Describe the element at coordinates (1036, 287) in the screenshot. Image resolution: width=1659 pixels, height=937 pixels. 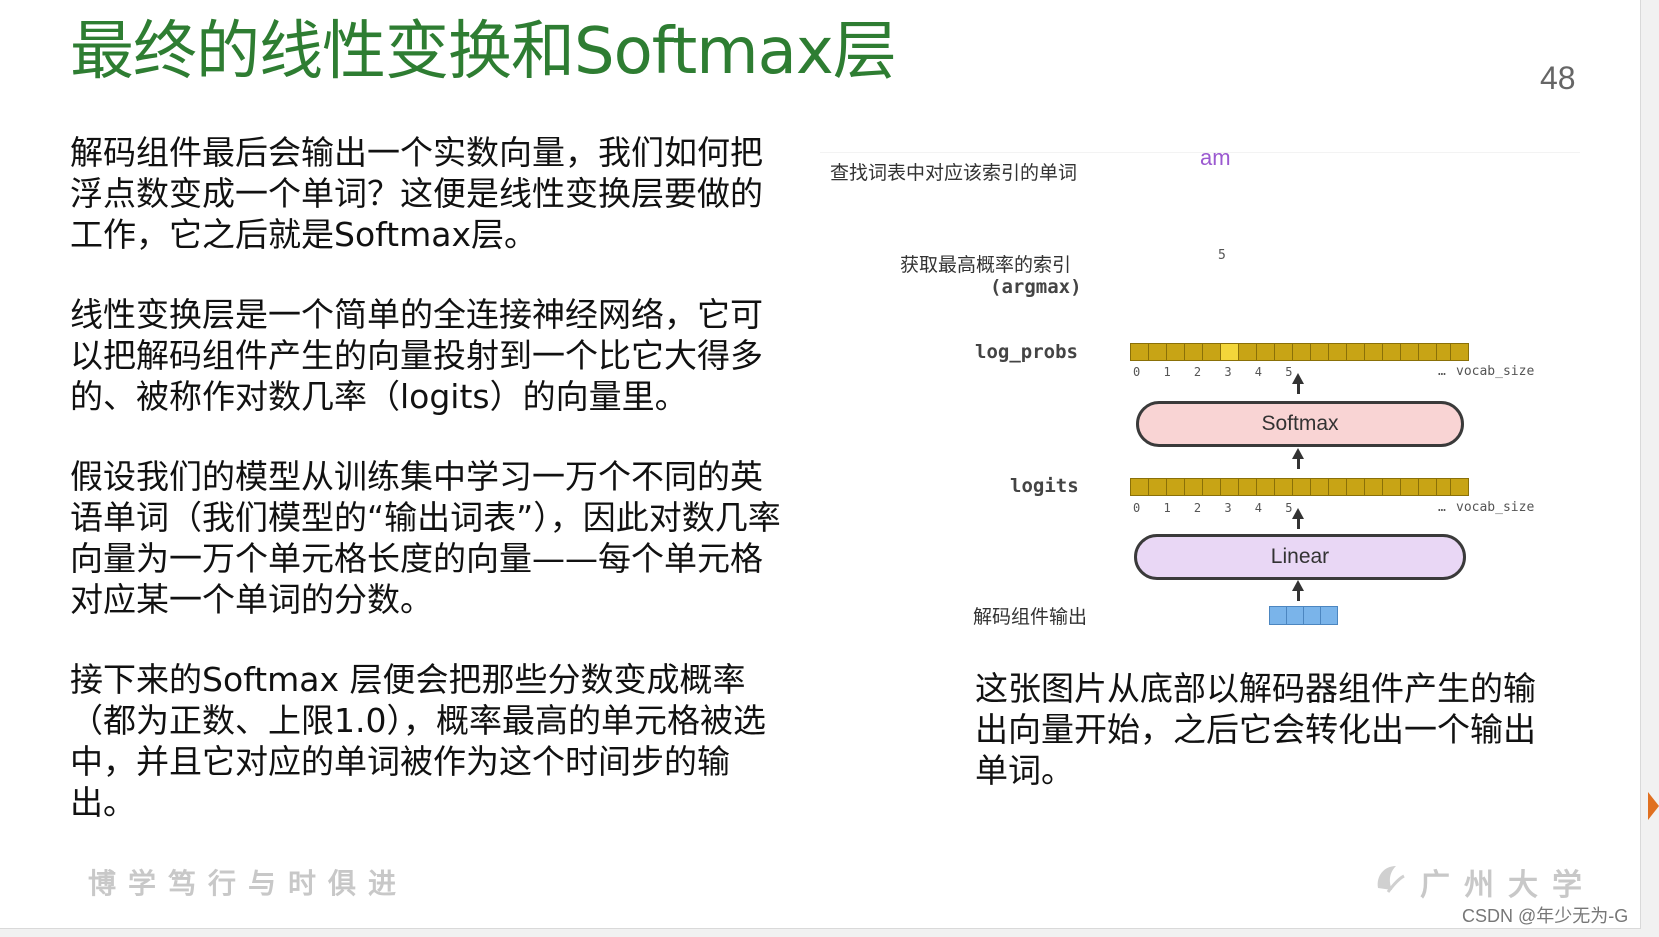
I see `argmax-code: (argmax)` at that location.